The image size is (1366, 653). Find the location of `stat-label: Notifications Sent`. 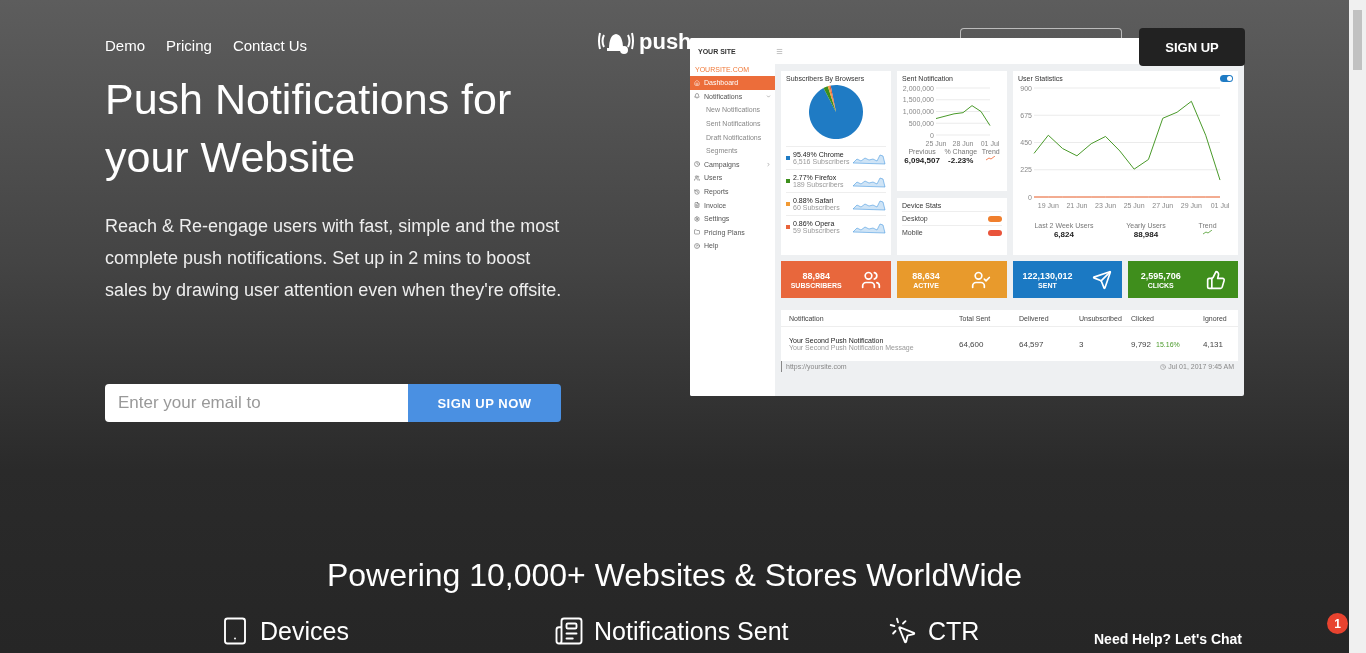

stat-label: Notifications Sent is located at coordinates (691, 631).